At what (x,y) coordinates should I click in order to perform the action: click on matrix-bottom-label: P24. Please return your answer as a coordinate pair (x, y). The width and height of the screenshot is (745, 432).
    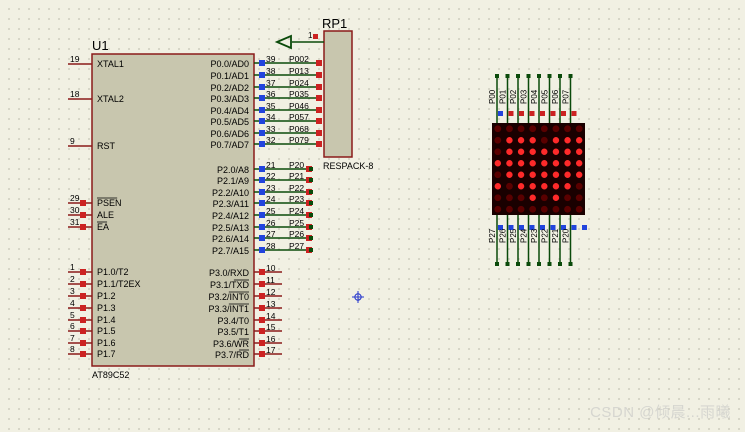
    Looking at the image, I should click on (524, 235).